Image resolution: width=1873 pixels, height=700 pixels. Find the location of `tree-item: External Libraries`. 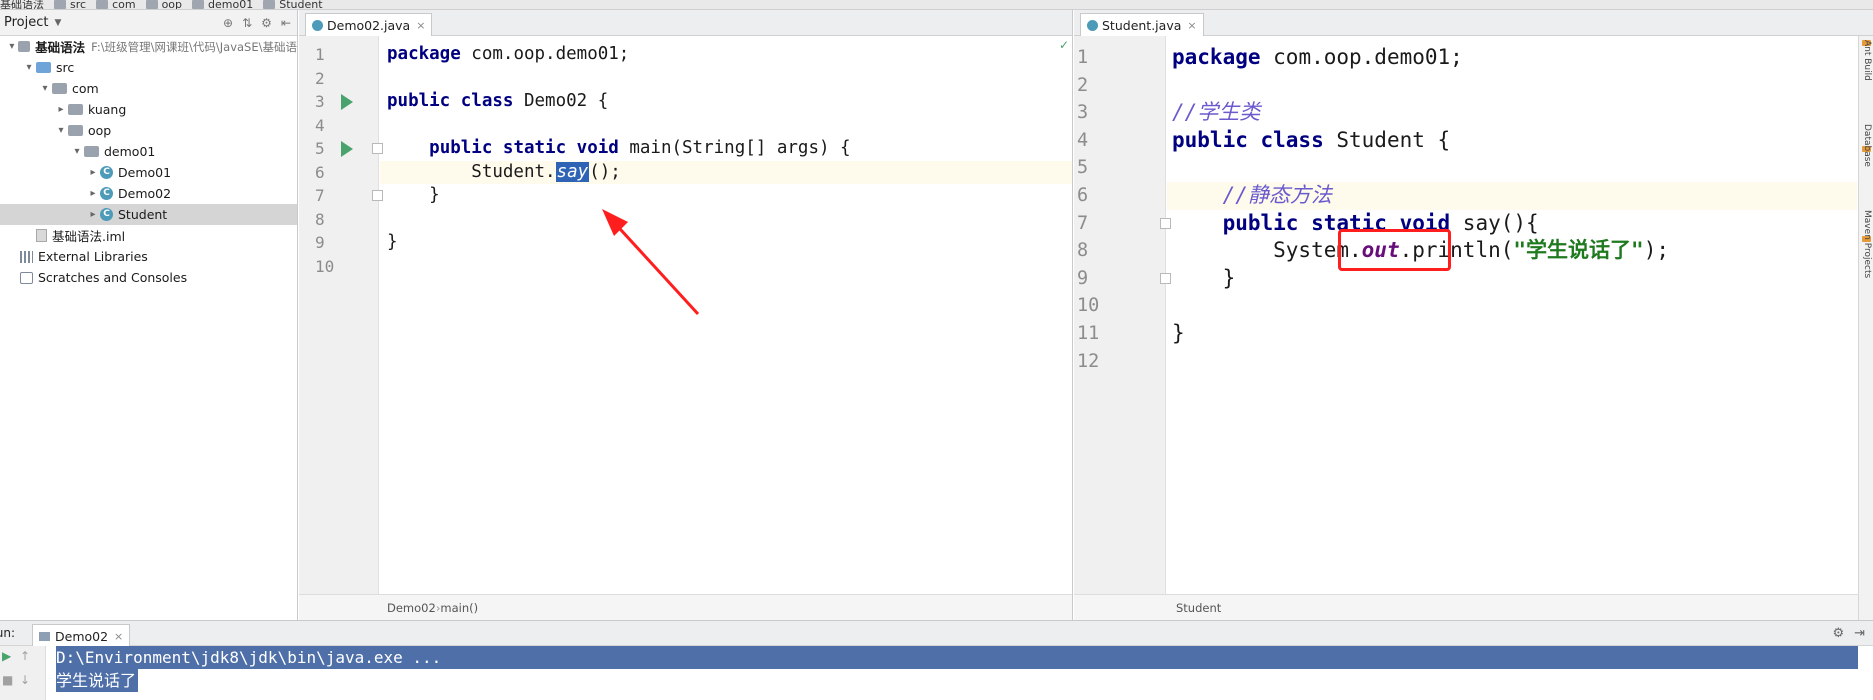

tree-item: External Libraries is located at coordinates (148, 256).